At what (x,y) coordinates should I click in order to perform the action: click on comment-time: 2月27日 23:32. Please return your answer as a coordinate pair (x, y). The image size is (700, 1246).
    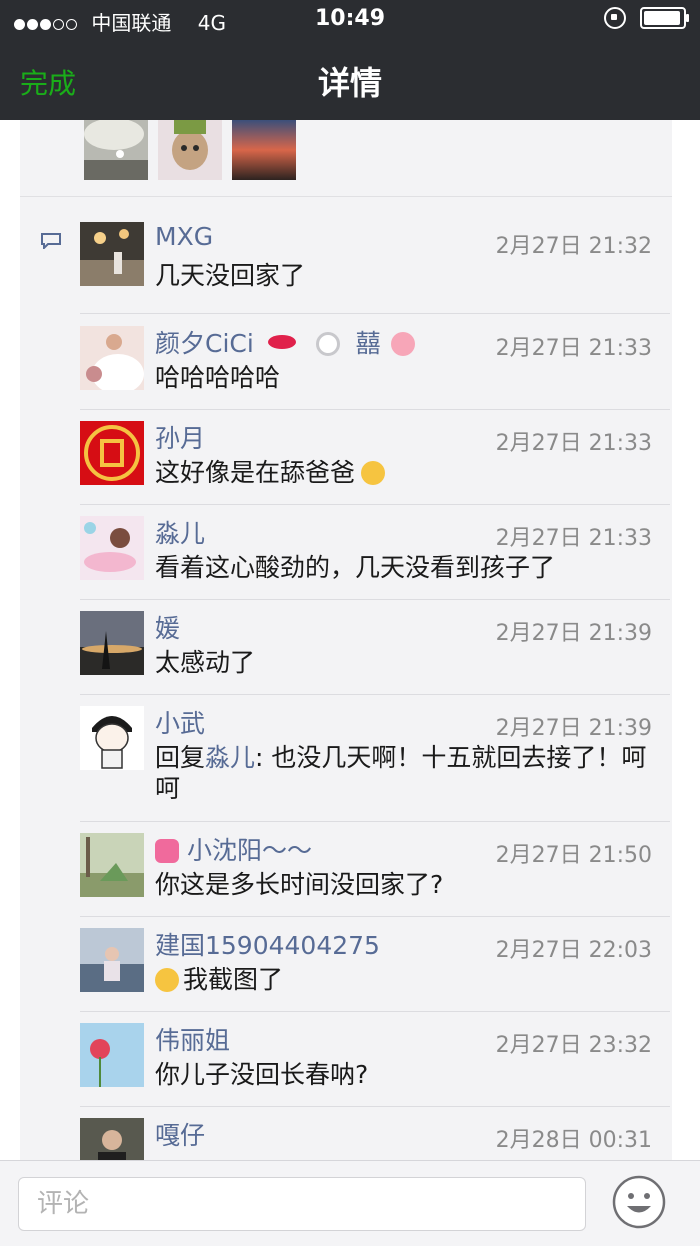
    Looking at the image, I should click on (573, 1045).